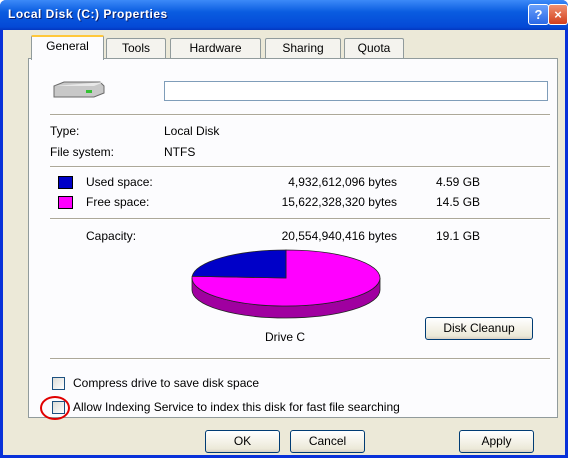 Image resolution: width=574 pixels, height=467 pixels. What do you see at coordinates (558, 14) in the screenshot?
I see `close-button: ×` at bounding box center [558, 14].